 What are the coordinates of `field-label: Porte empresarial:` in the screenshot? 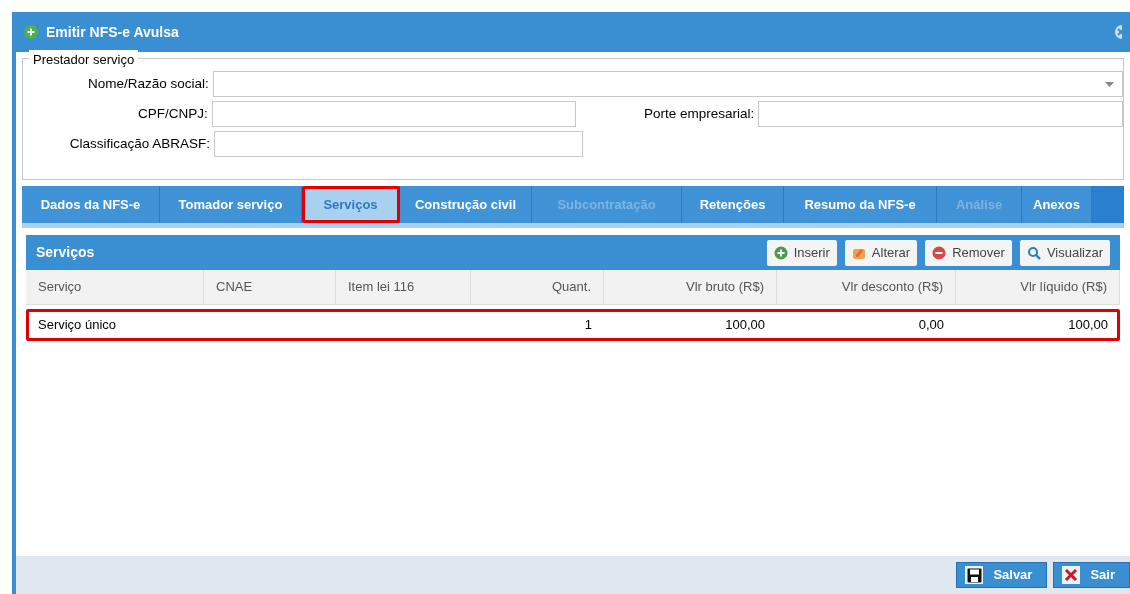 It's located at (699, 113).